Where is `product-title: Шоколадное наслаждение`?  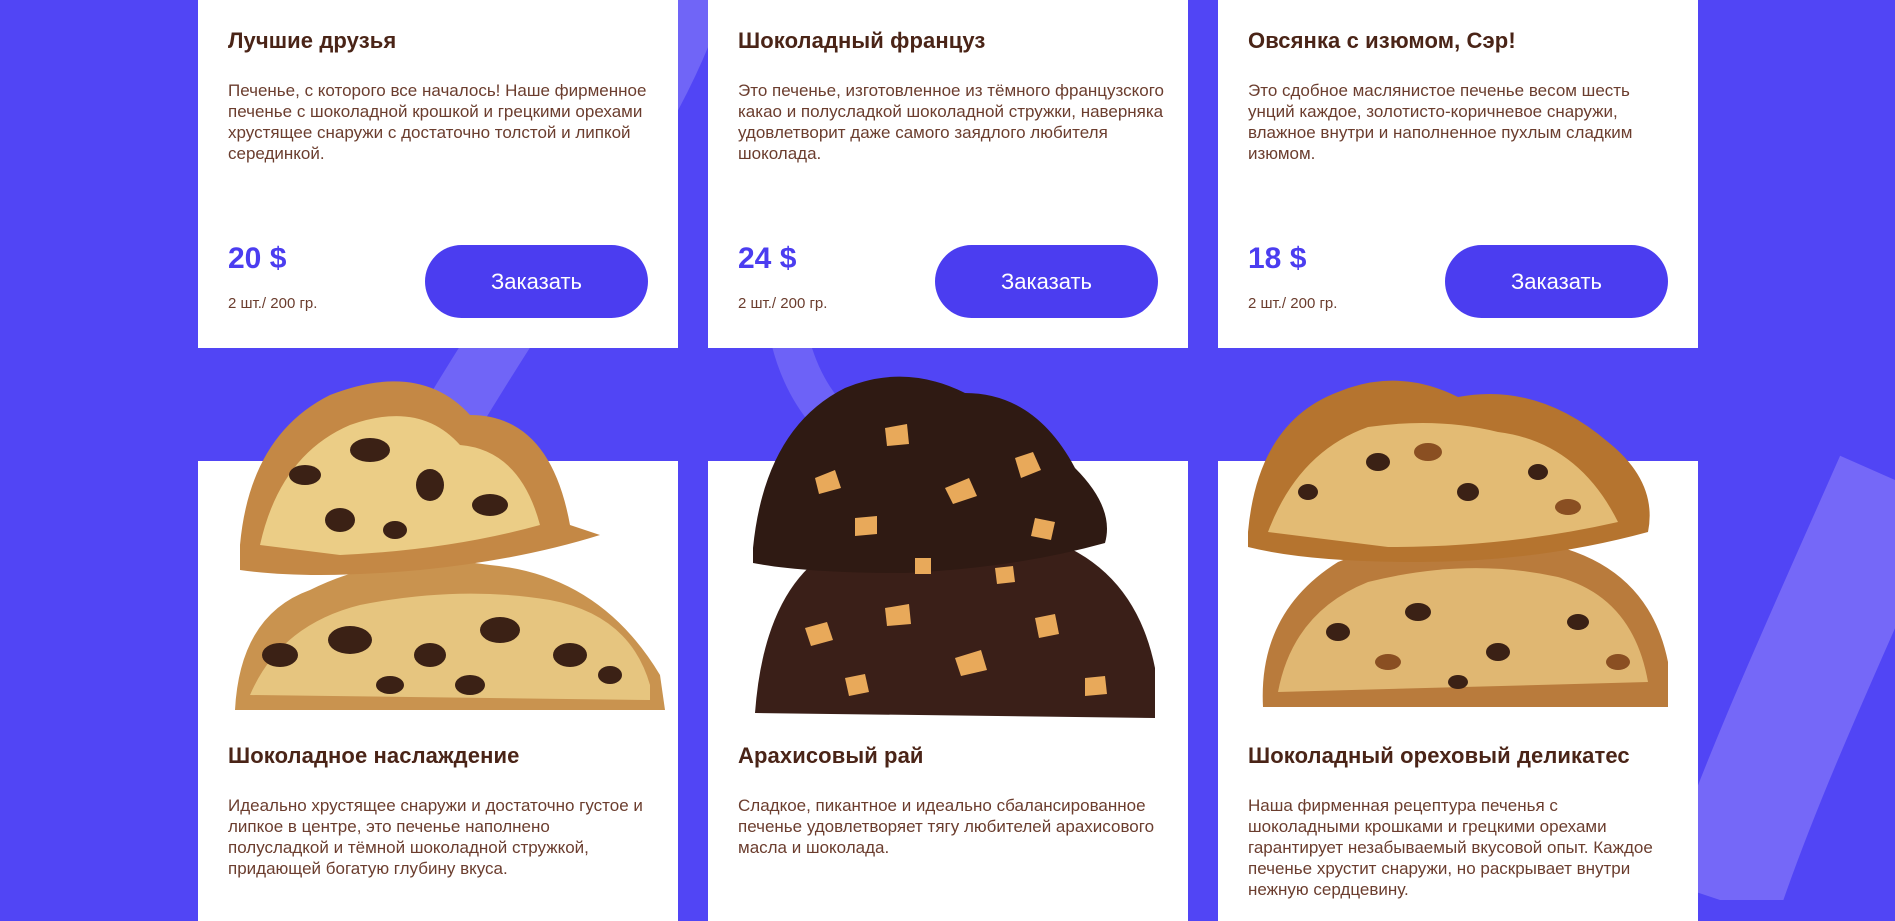
product-title: Шоколадное наслаждение is located at coordinates (374, 755).